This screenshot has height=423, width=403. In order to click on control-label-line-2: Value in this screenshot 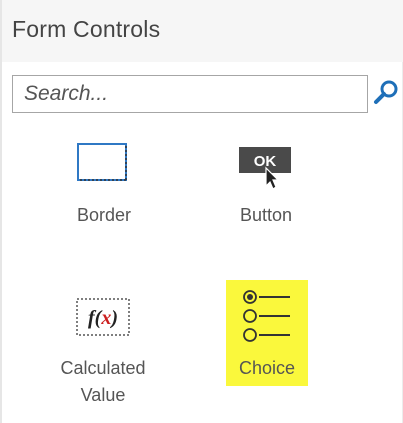, I will do `click(103, 395)`.